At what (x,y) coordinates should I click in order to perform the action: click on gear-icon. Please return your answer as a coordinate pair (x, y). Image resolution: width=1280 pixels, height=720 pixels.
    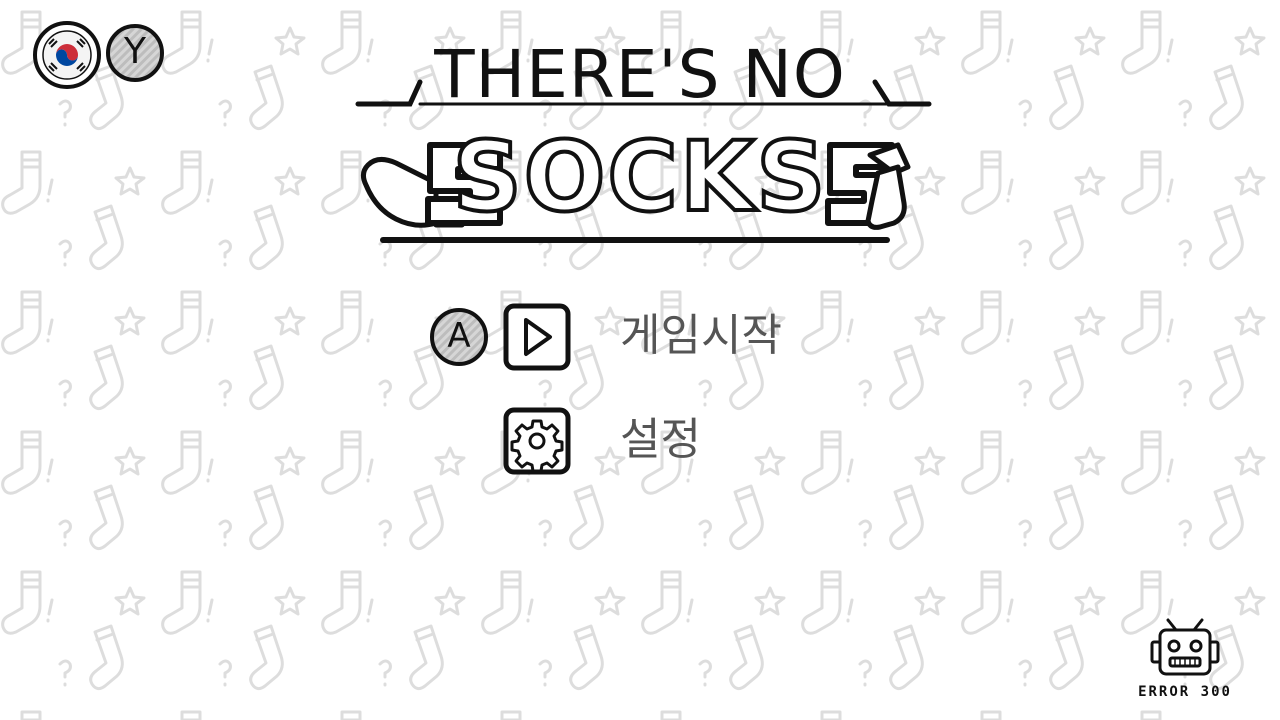
    Looking at the image, I should click on (537, 441).